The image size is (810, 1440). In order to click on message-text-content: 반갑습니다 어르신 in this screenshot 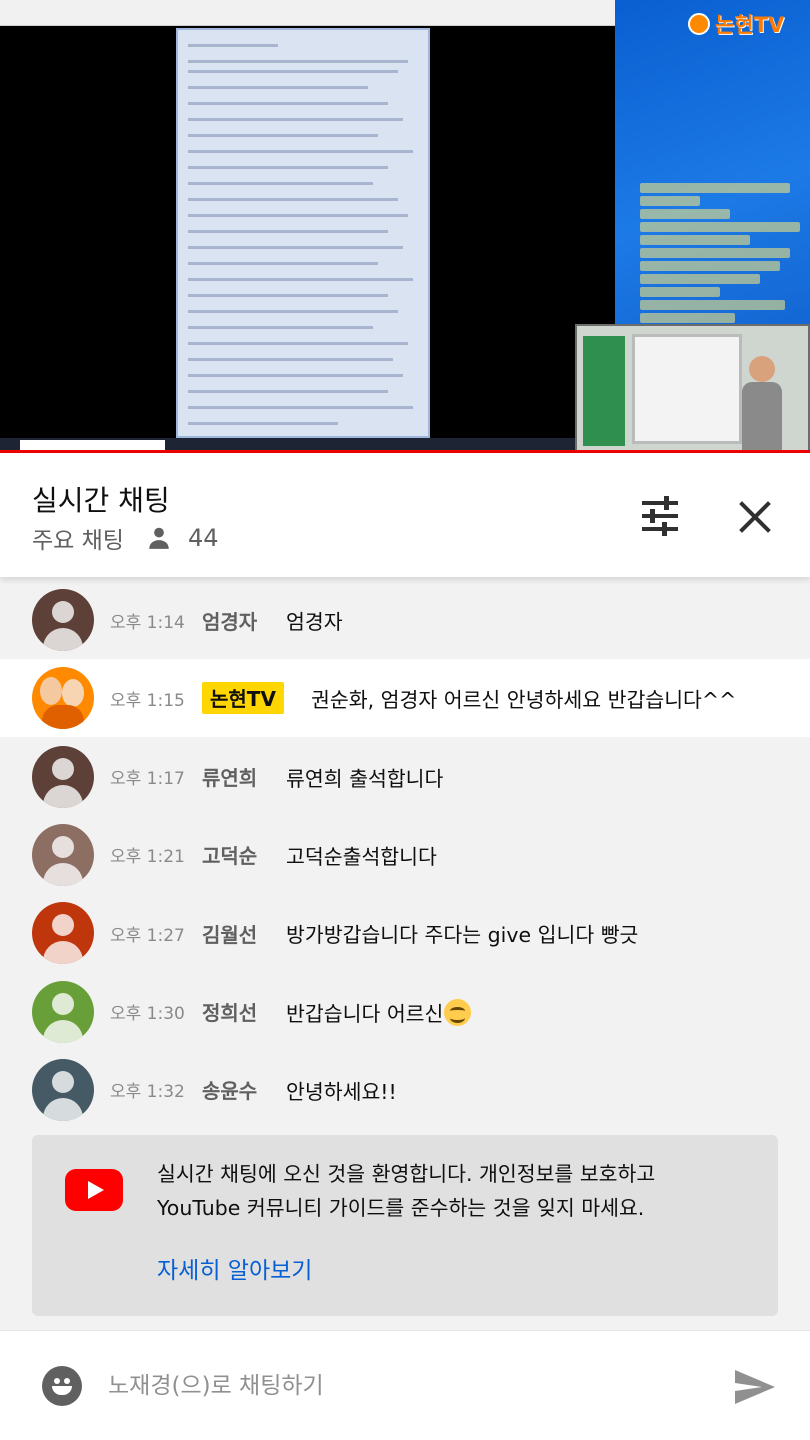, I will do `click(365, 1013)`.